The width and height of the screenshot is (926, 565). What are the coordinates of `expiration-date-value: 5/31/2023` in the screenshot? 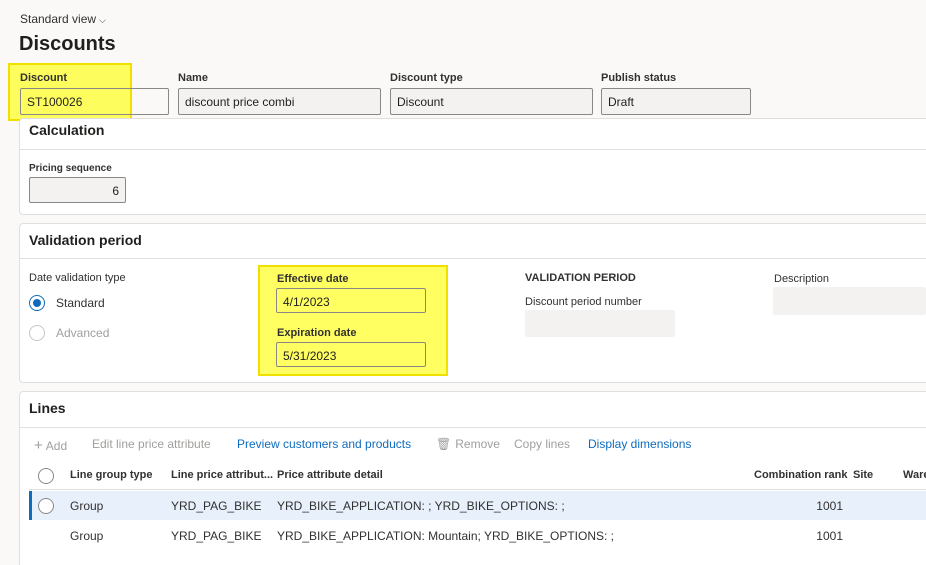 It's located at (310, 356).